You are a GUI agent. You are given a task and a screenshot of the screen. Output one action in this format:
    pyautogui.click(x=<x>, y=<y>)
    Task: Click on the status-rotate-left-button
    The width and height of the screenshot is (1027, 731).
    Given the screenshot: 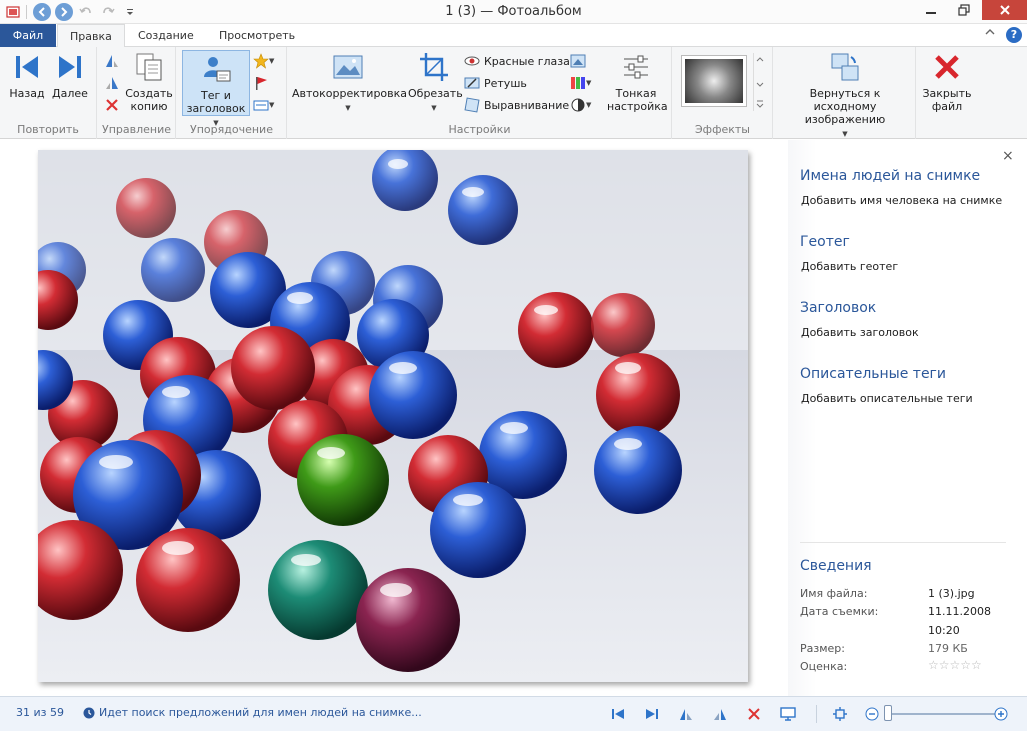 What is the action you would take?
    pyautogui.click(x=686, y=714)
    